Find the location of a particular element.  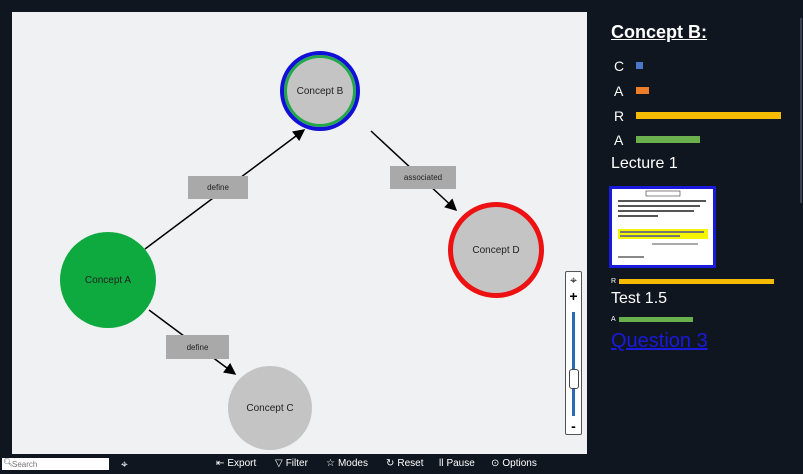

search-icon: 🔍︎ is located at coordinates (8, 462).